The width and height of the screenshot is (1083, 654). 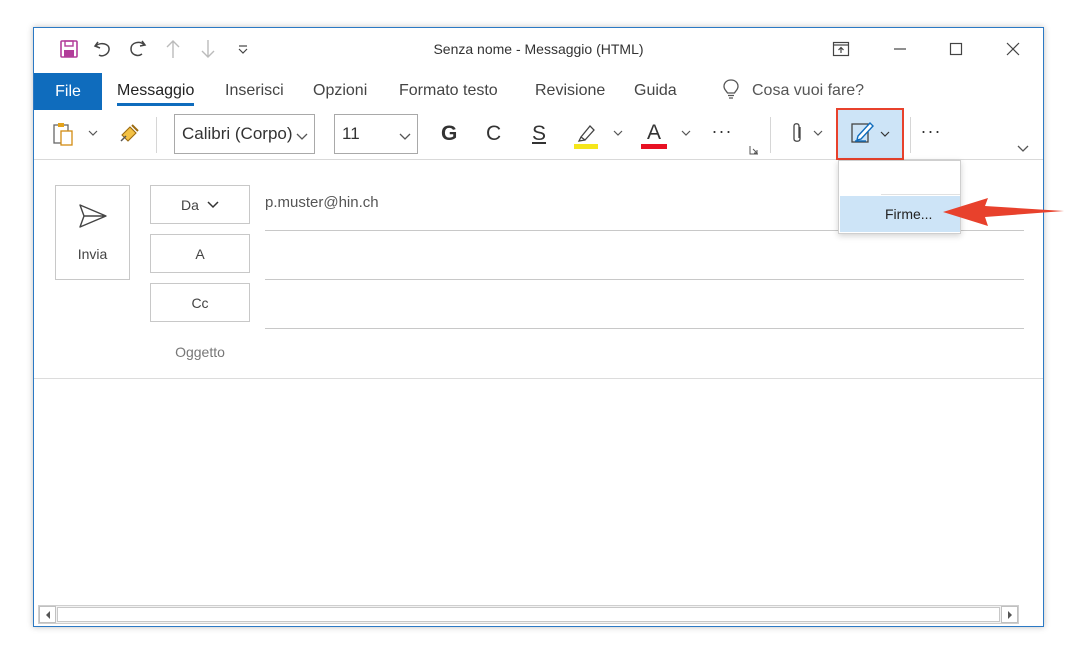 What do you see at coordinates (655, 91) in the screenshot?
I see `tab-guida: Guida` at bounding box center [655, 91].